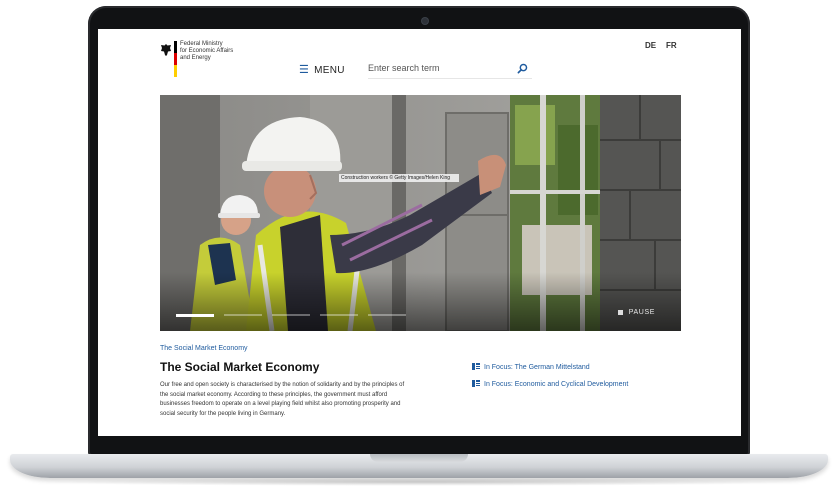 This screenshot has height=491, width=838. Describe the element at coordinates (537, 367) in the screenshot. I see `focus-link-label: In Focus: The German Mittelstand` at that location.